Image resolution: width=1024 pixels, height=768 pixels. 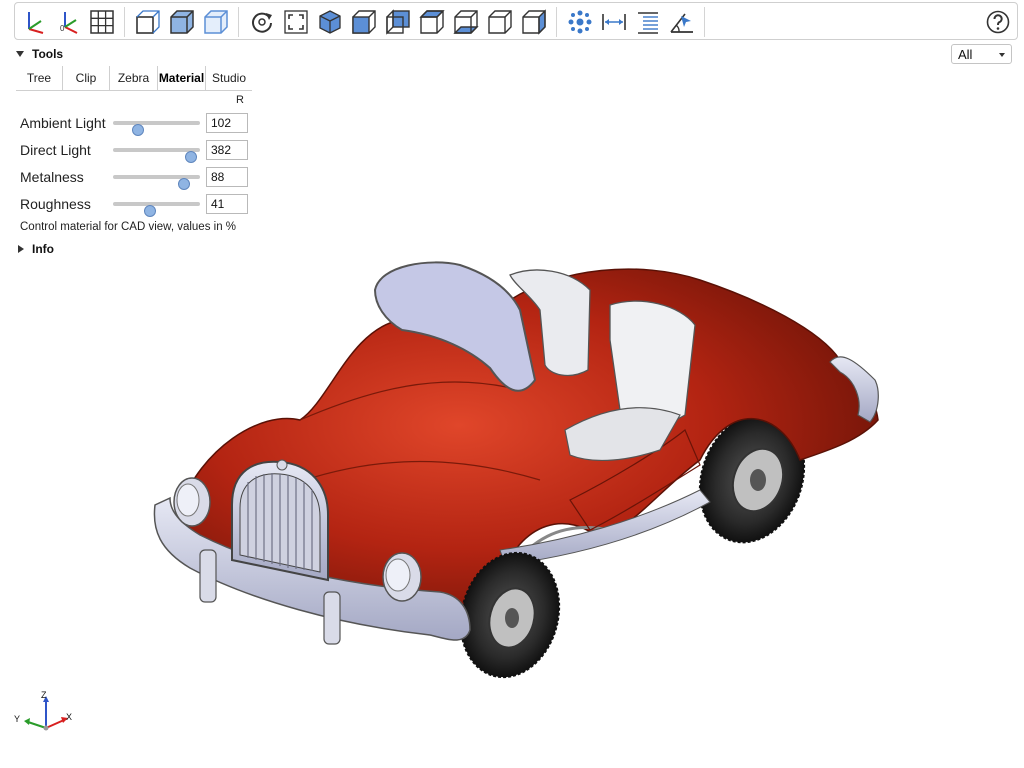 What do you see at coordinates (227, 204) in the screenshot?
I see `roughness-input: 41` at bounding box center [227, 204].